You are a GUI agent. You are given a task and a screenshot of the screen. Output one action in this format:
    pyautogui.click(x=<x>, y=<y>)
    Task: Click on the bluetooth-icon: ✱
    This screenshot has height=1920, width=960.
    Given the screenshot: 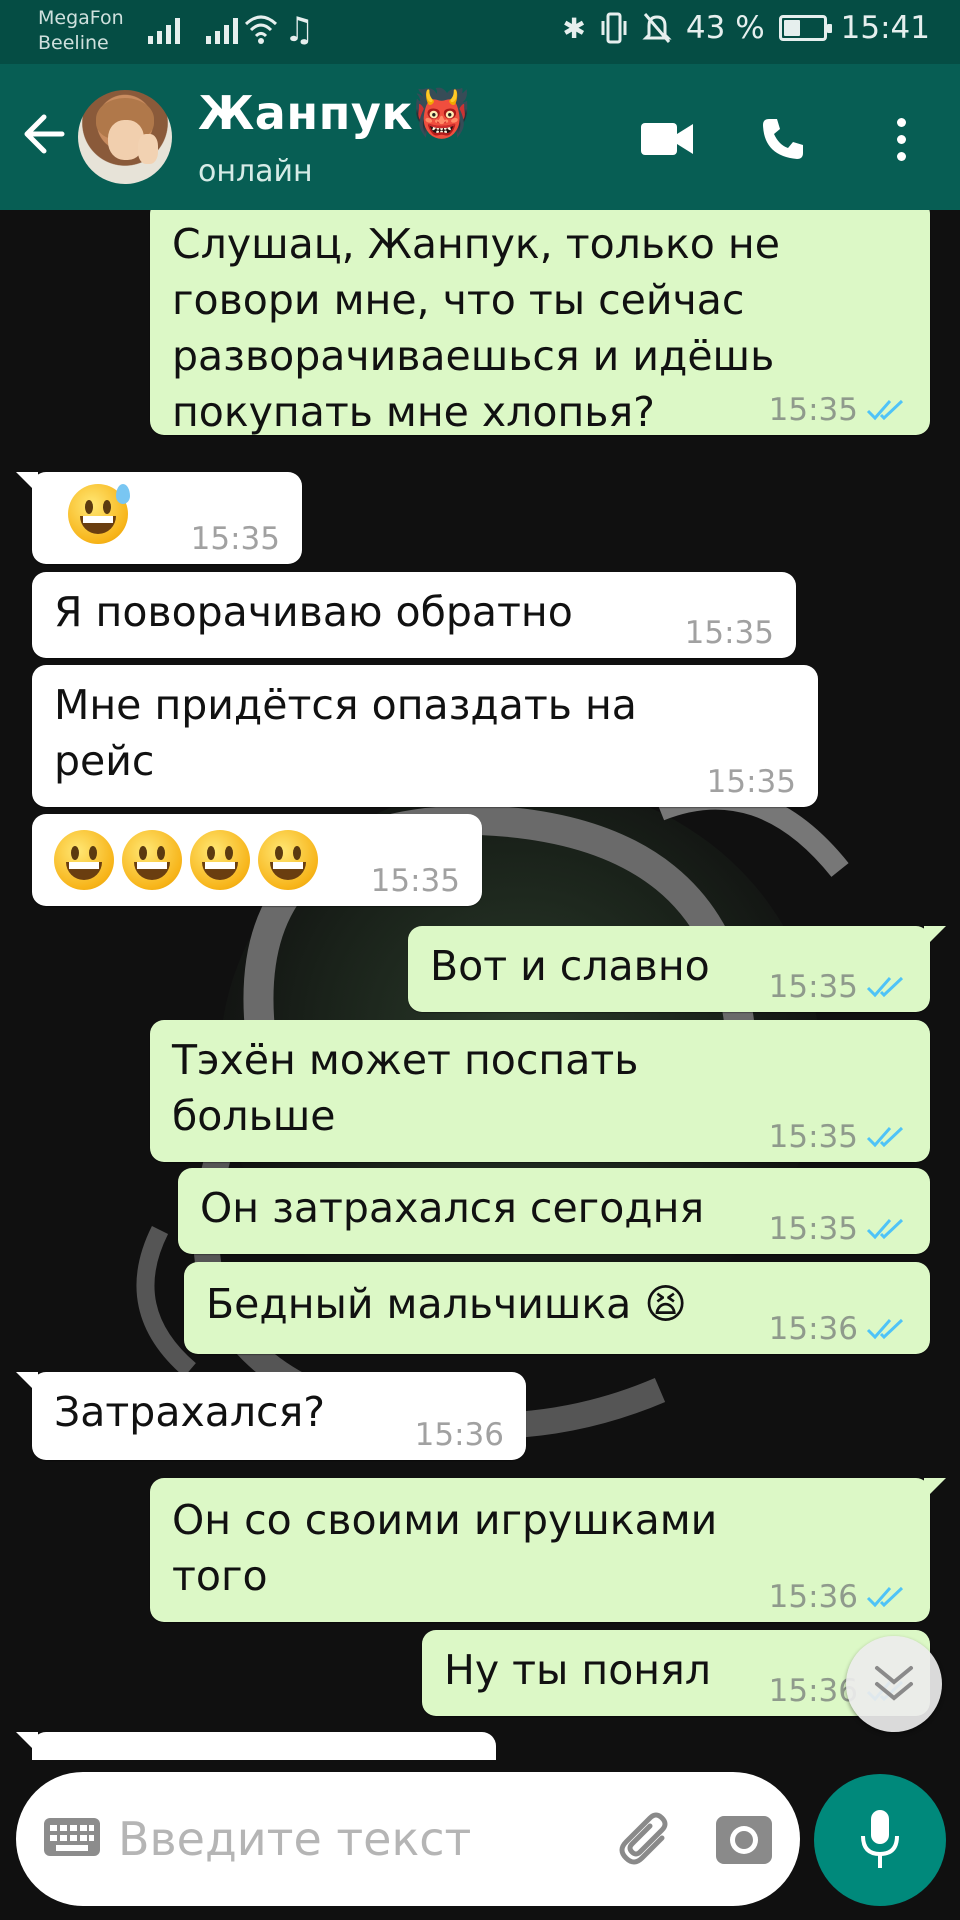 What is the action you would take?
    pyautogui.click(x=574, y=28)
    